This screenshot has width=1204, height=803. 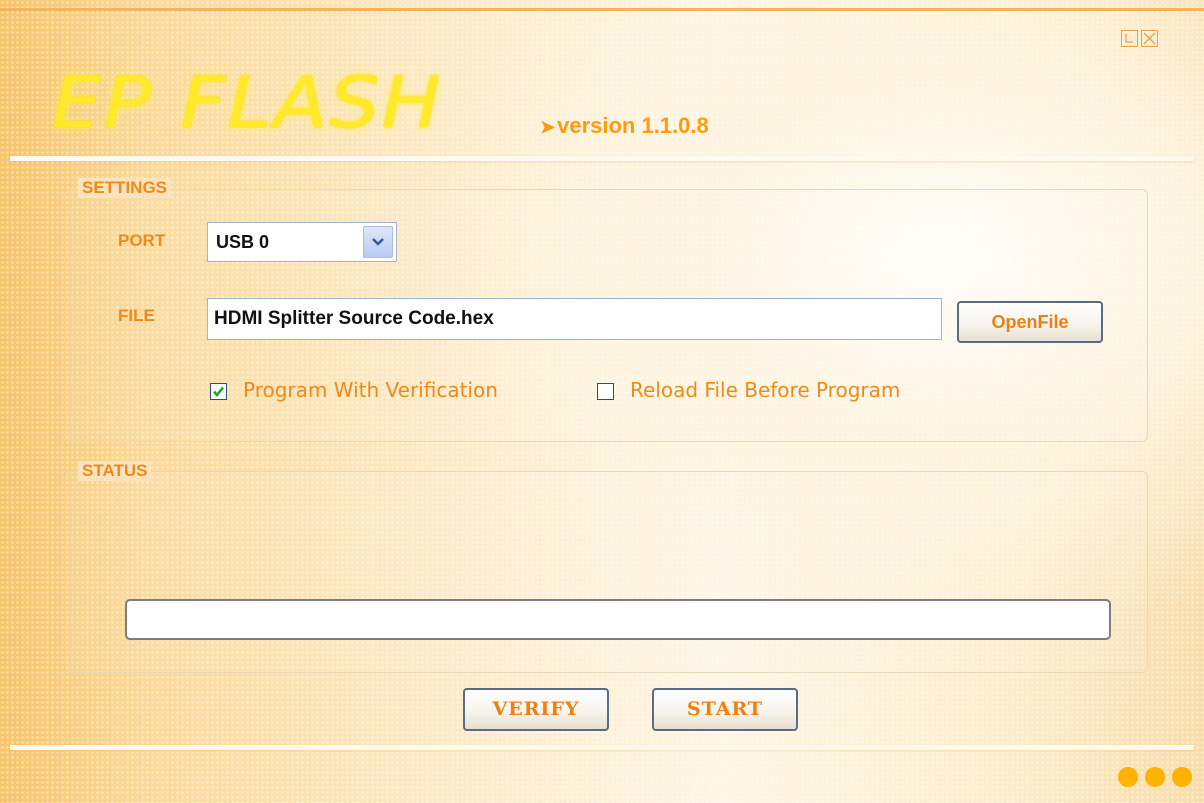 What do you see at coordinates (302, 242) in the screenshot?
I see `port-select: USB 0` at bounding box center [302, 242].